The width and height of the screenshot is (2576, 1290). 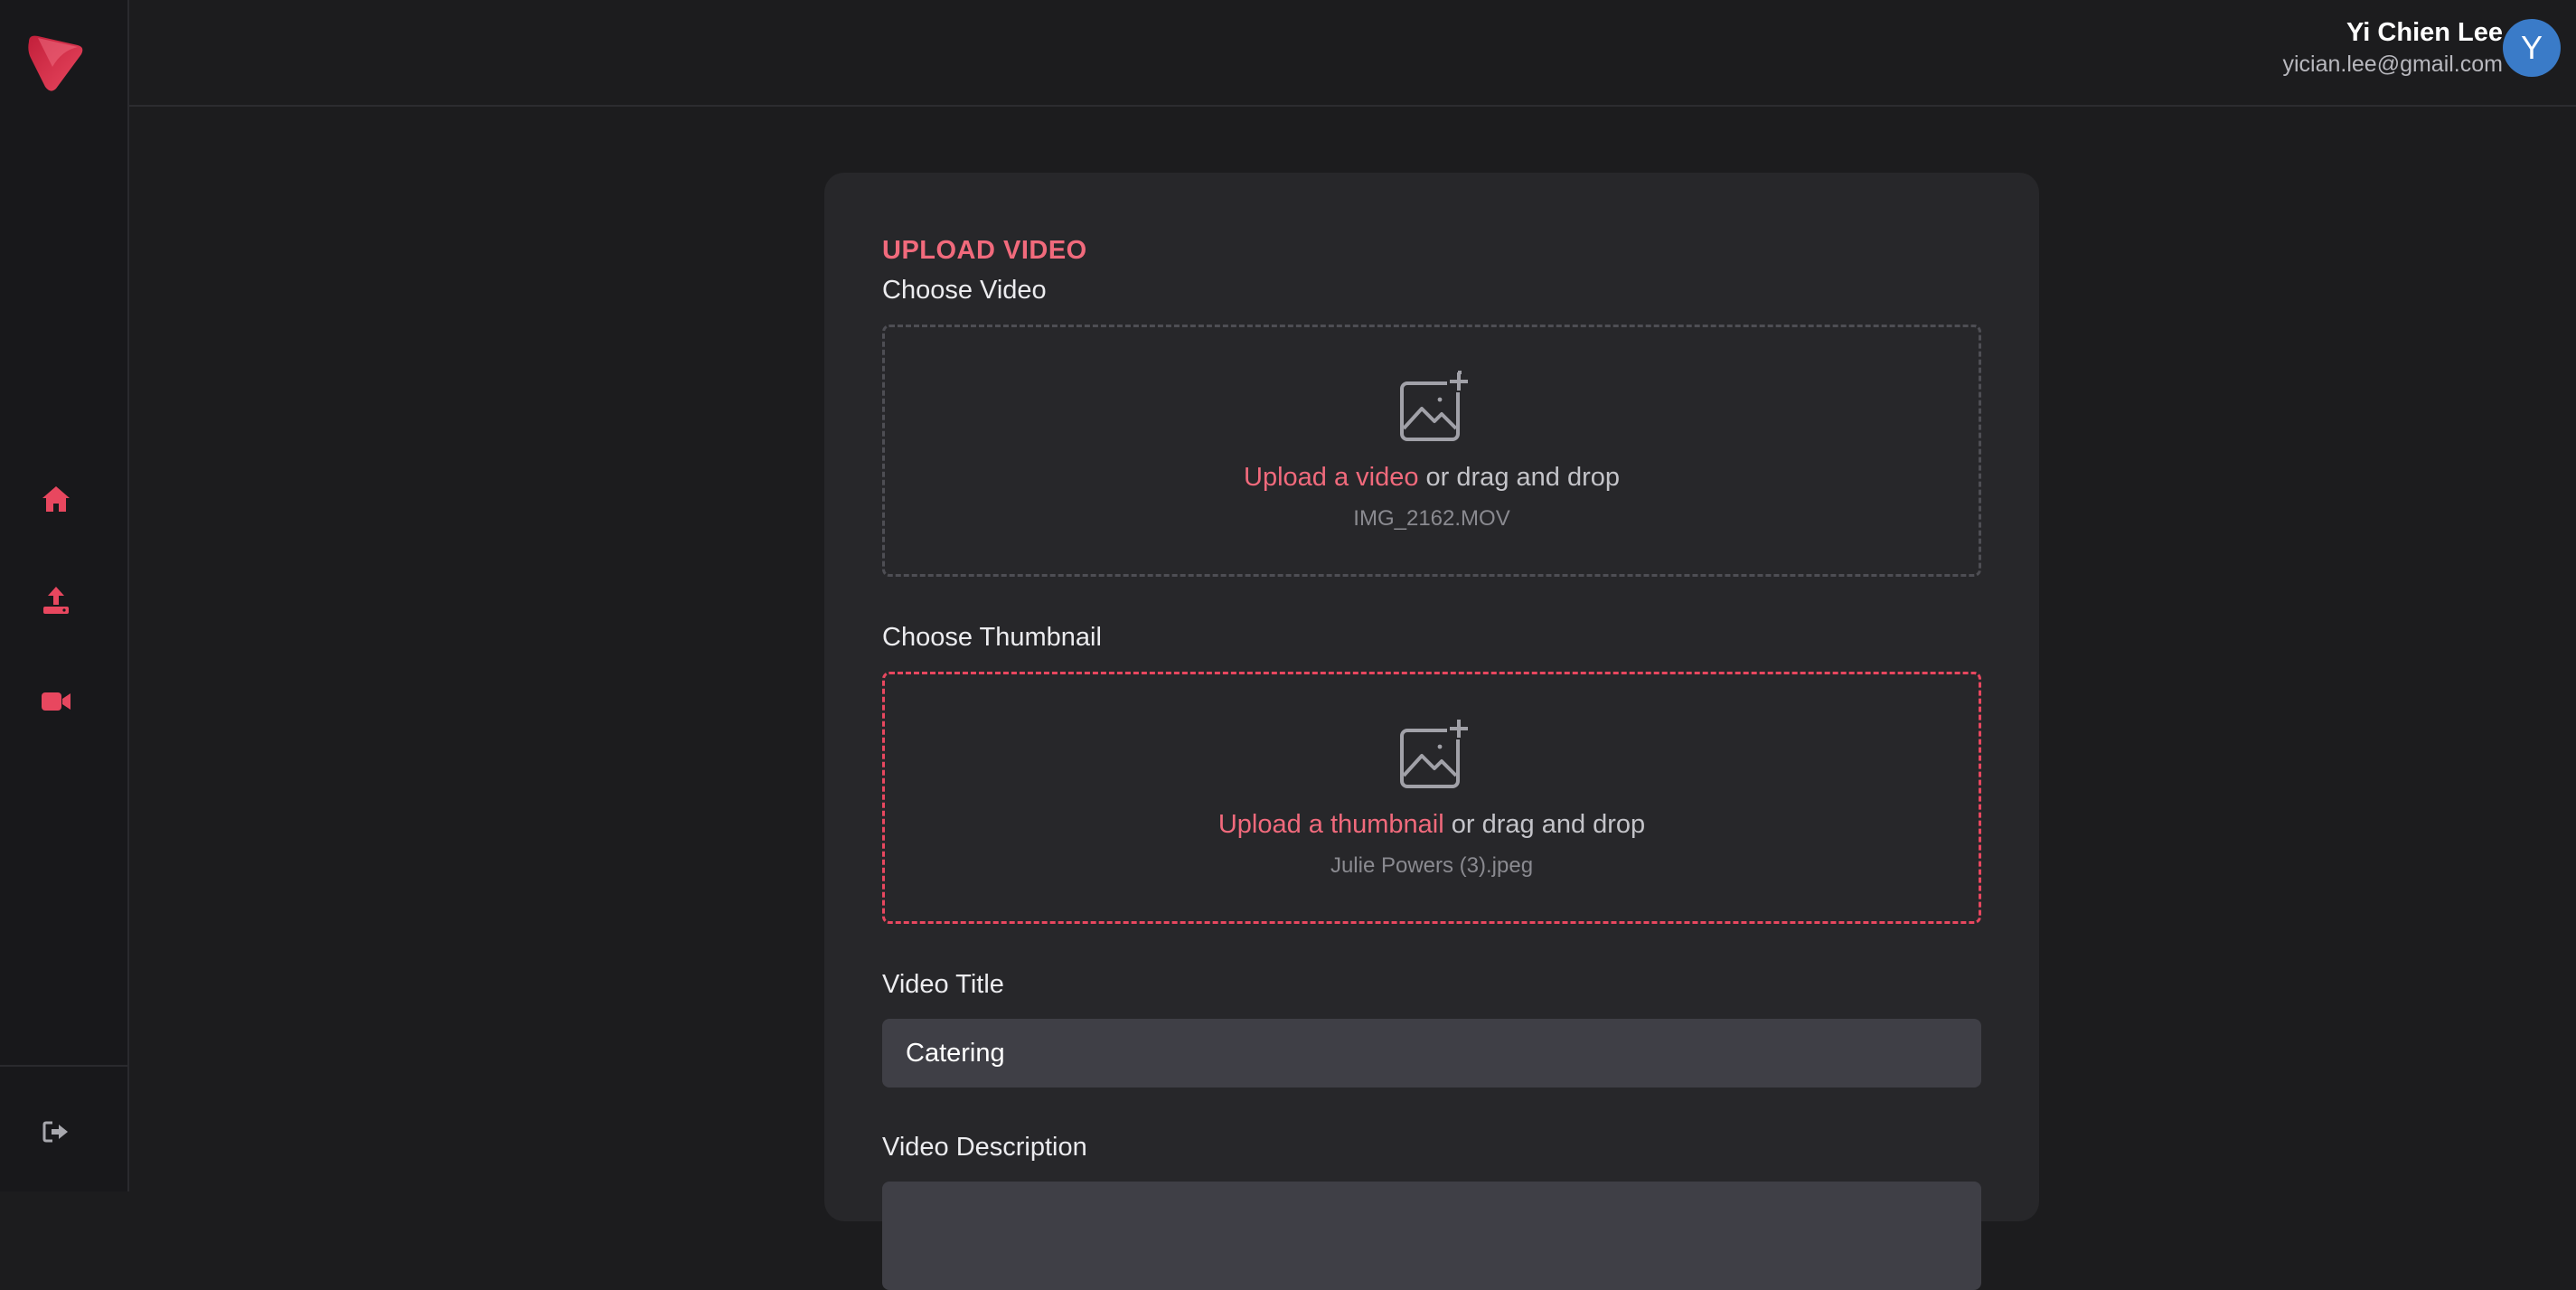 I want to click on user-info: Yi Chien Lee yician.lee@gmail.com, so click(x=2393, y=48).